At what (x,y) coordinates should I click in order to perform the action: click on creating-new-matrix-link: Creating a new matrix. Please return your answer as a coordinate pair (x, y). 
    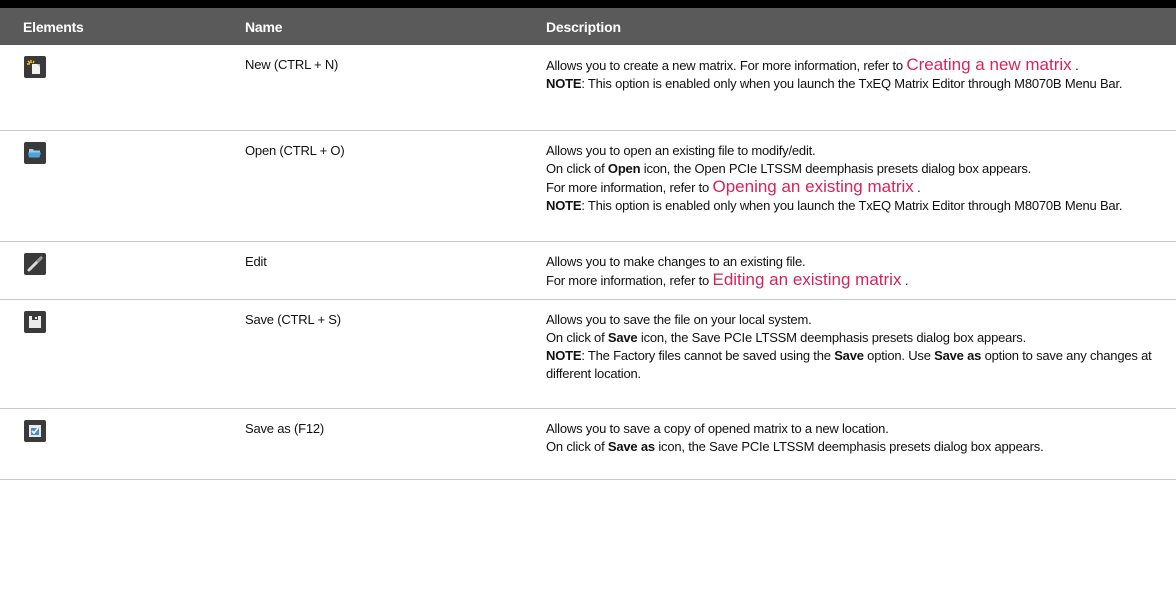
    Looking at the image, I should click on (988, 64).